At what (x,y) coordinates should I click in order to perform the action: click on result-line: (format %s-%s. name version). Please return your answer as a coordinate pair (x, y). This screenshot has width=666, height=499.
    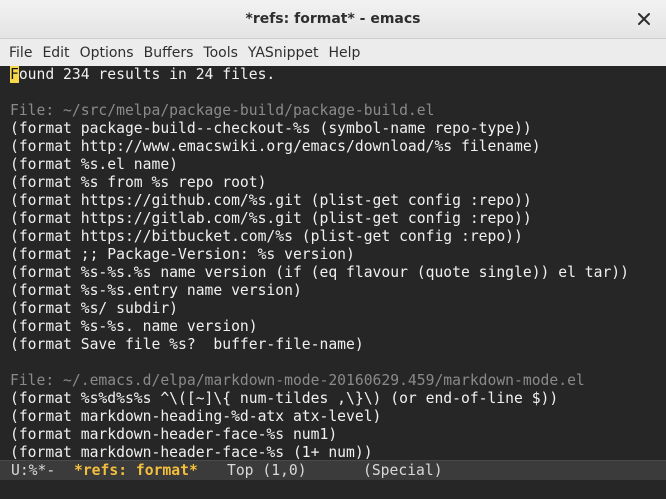
    Looking at the image, I should click on (333, 327).